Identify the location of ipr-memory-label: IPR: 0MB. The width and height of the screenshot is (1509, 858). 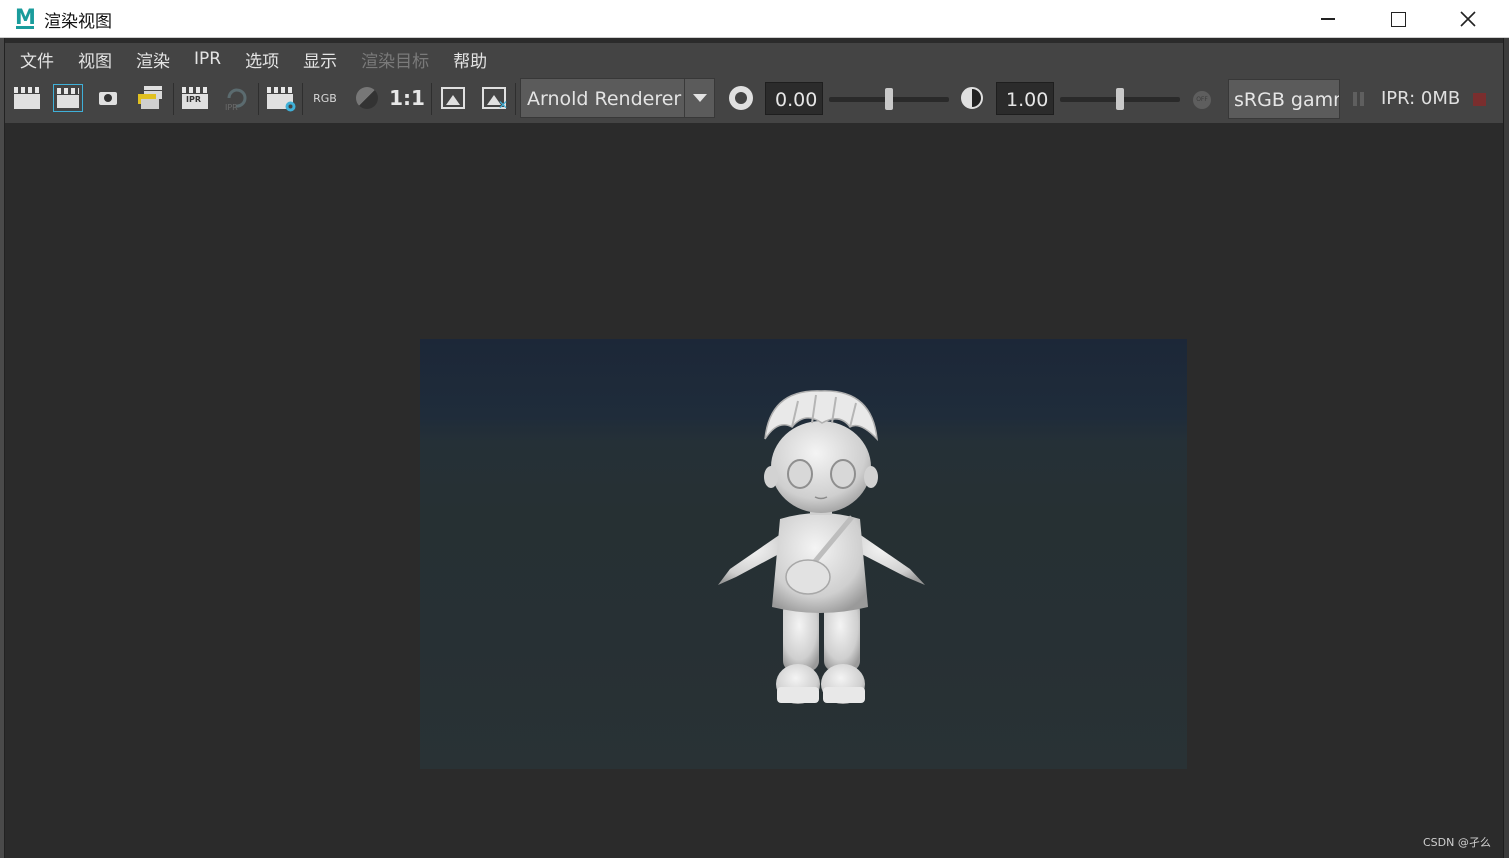
(1421, 98).